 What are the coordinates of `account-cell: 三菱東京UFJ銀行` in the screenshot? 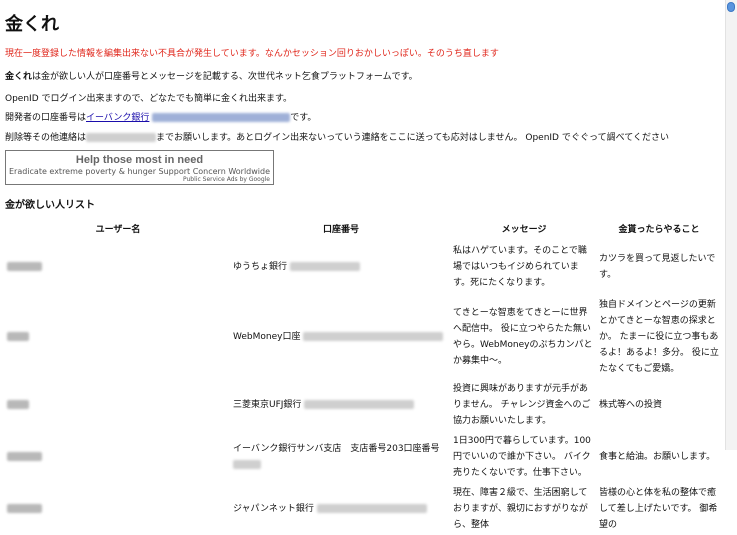 It's located at (341, 405).